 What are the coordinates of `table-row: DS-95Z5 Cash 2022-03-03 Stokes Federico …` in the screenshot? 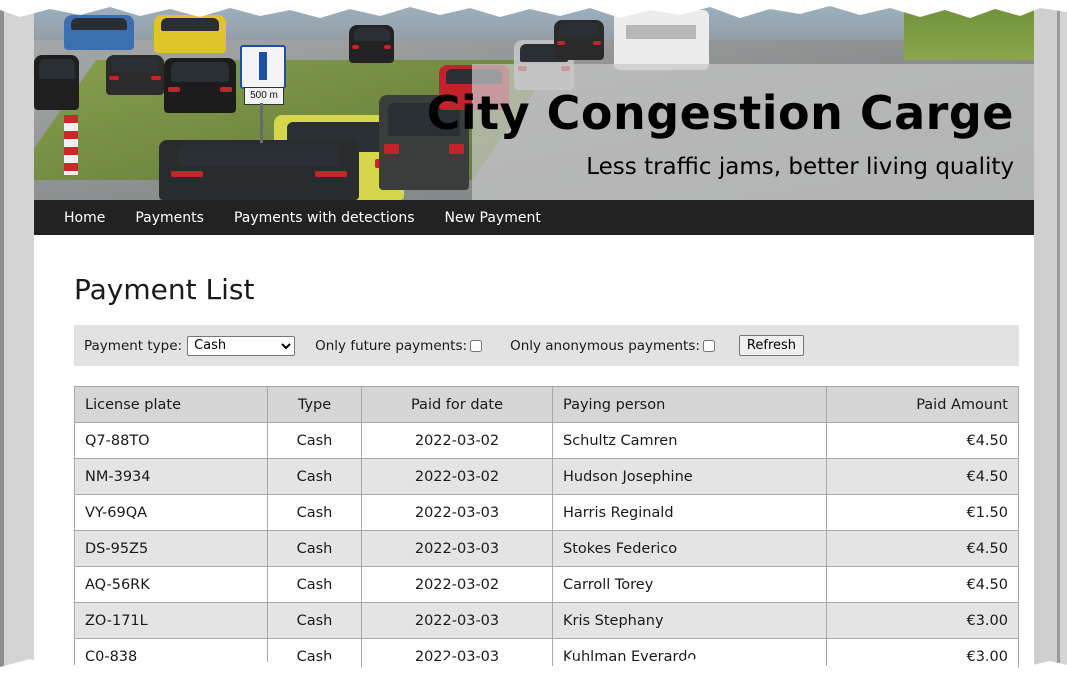 It's located at (546, 548).